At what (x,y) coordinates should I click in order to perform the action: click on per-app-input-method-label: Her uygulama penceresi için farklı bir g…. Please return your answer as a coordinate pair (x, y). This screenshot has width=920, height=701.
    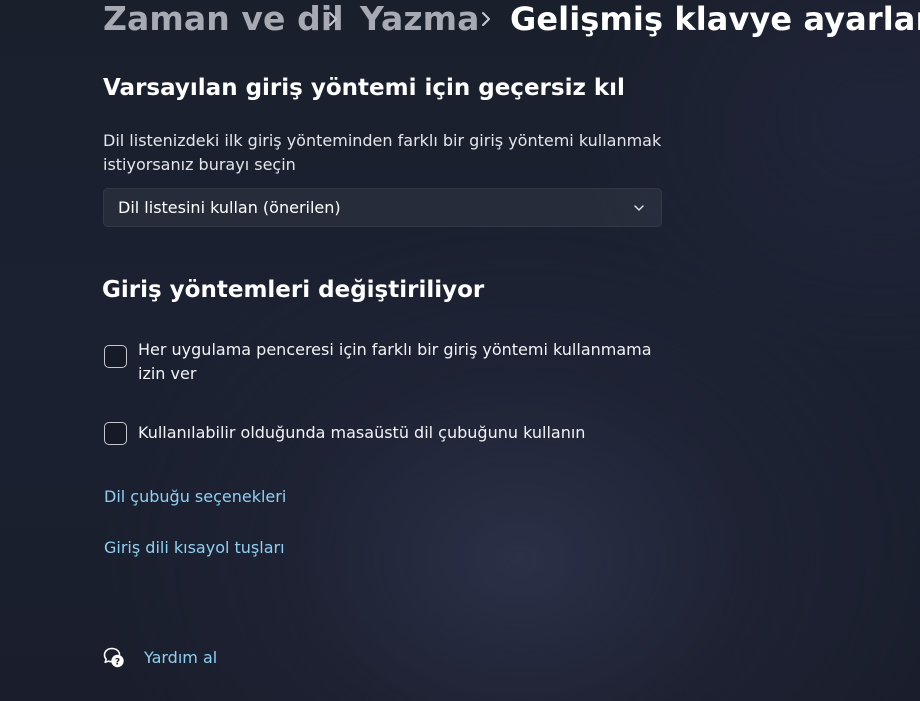
    Looking at the image, I should click on (395, 361).